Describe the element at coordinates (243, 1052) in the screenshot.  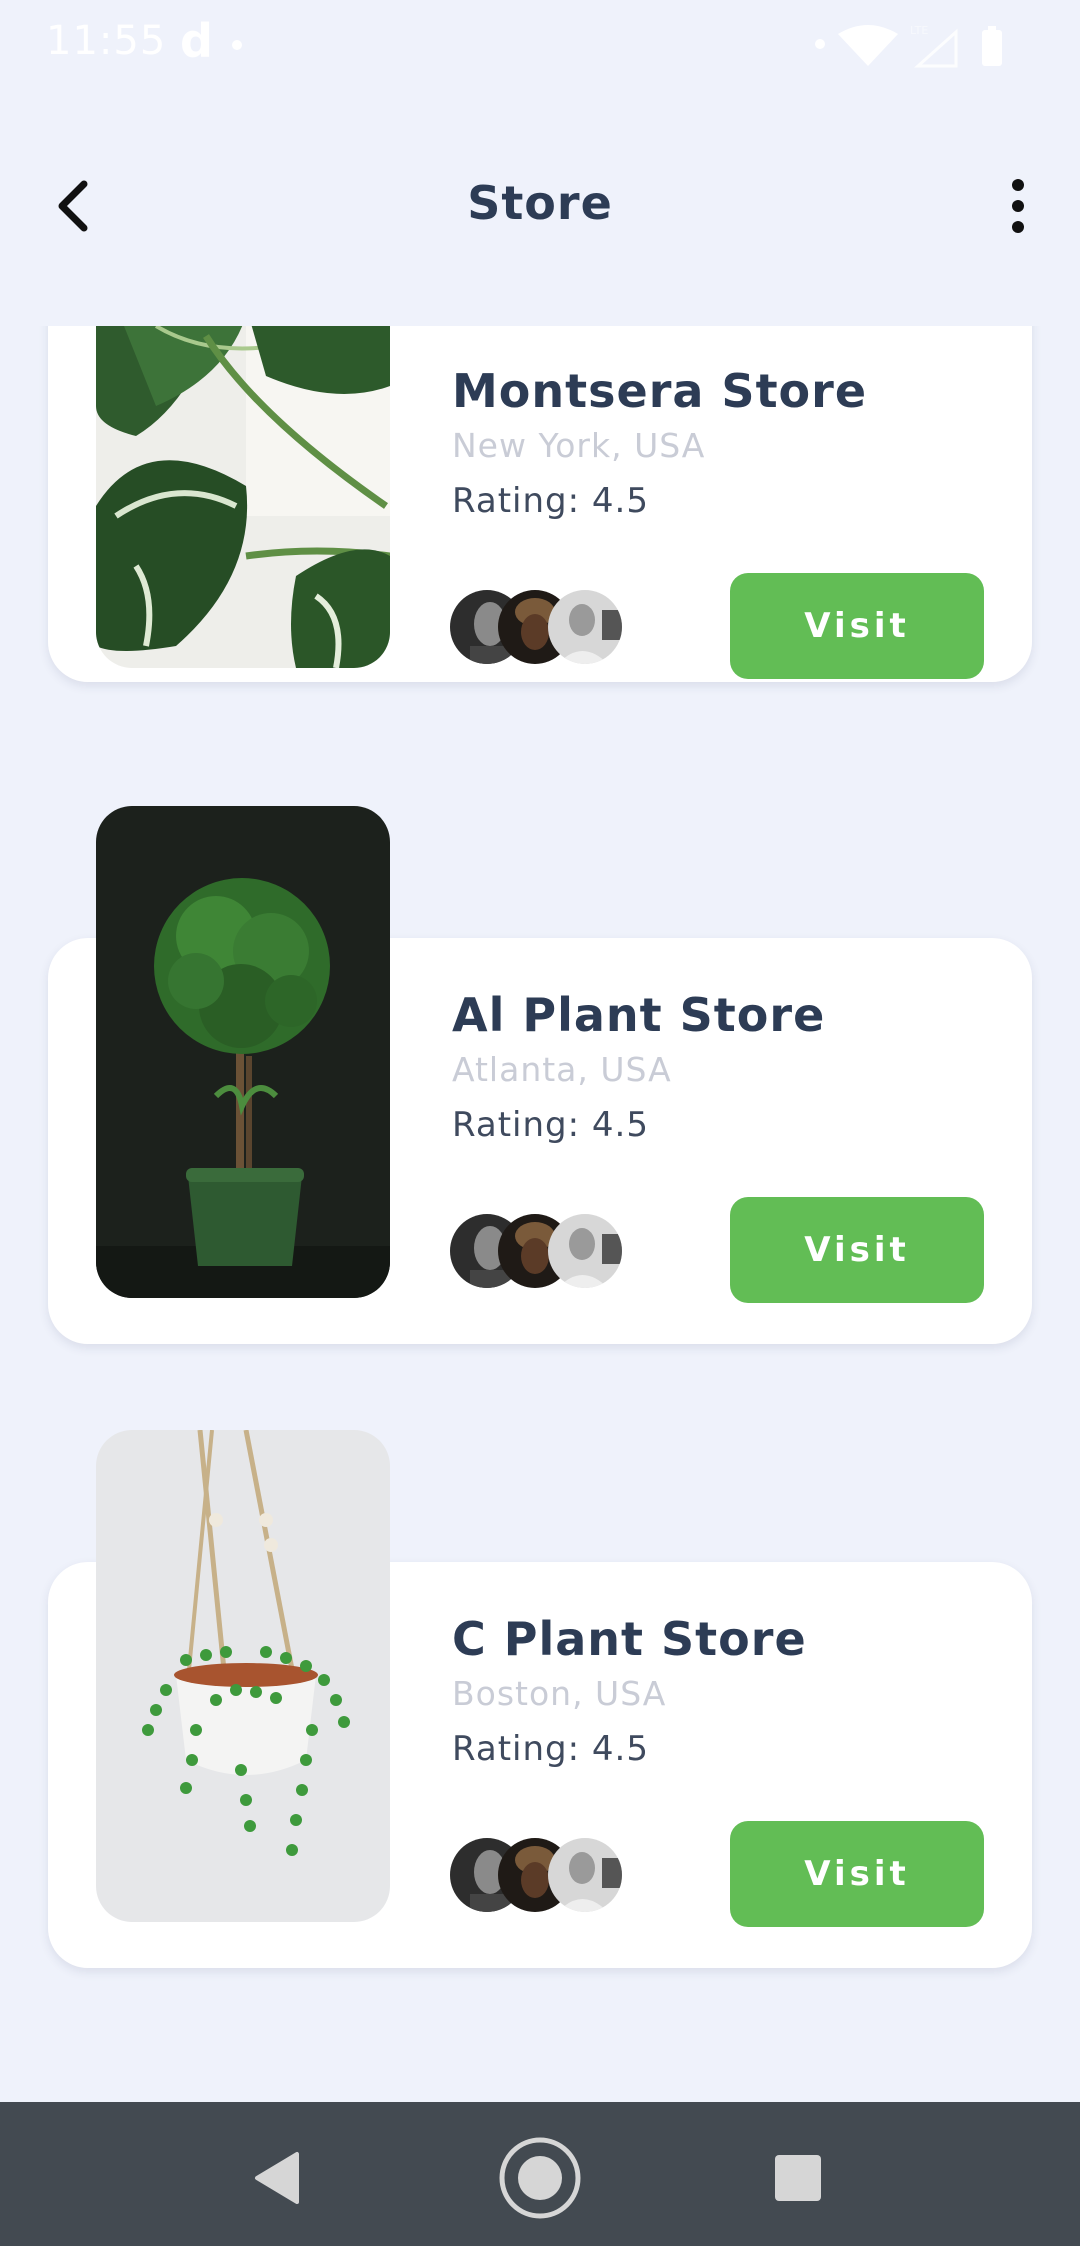
I see `store-image-topiary` at that location.